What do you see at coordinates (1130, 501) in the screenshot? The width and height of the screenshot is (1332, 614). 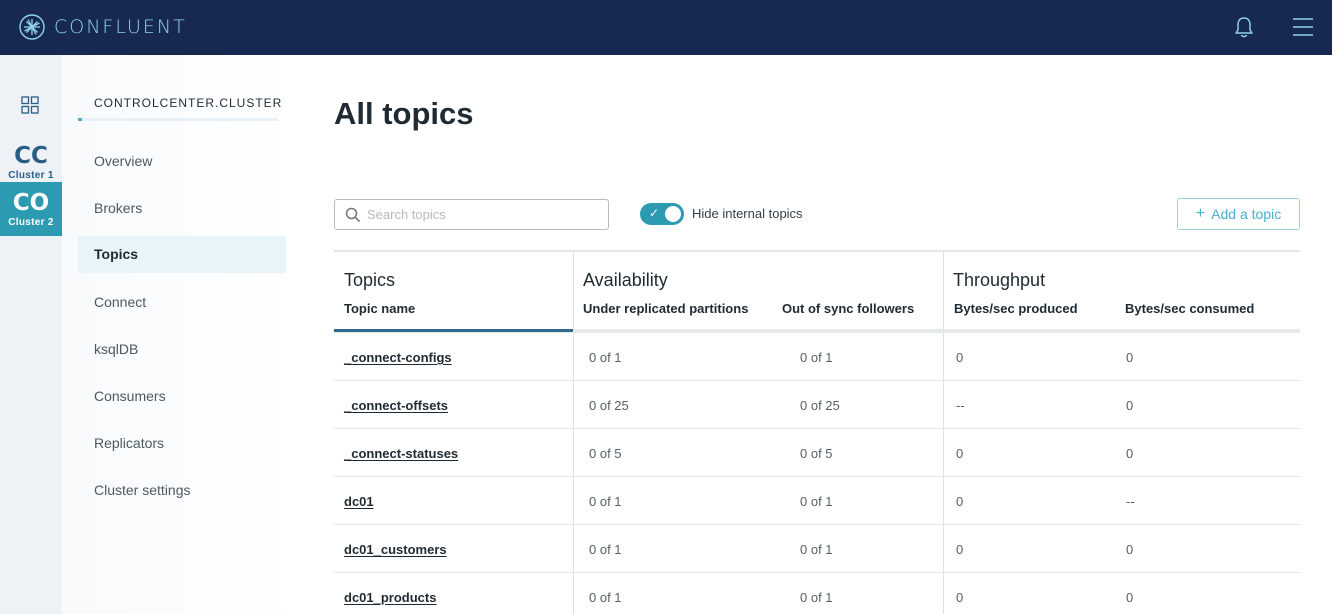 I see `bytes-consumed-value: --` at bounding box center [1130, 501].